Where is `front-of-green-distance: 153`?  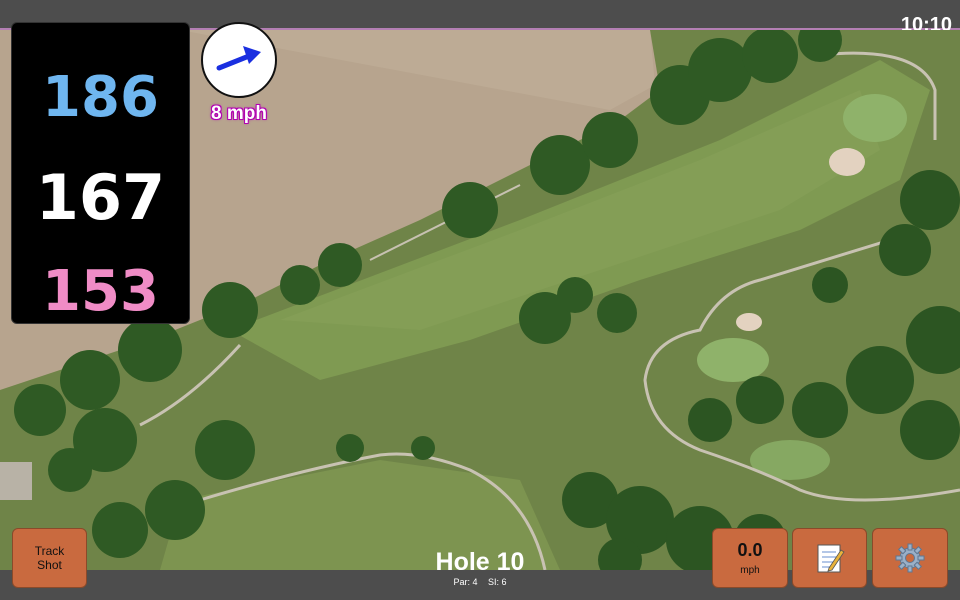
front-of-green-distance: 153 is located at coordinates (100, 291).